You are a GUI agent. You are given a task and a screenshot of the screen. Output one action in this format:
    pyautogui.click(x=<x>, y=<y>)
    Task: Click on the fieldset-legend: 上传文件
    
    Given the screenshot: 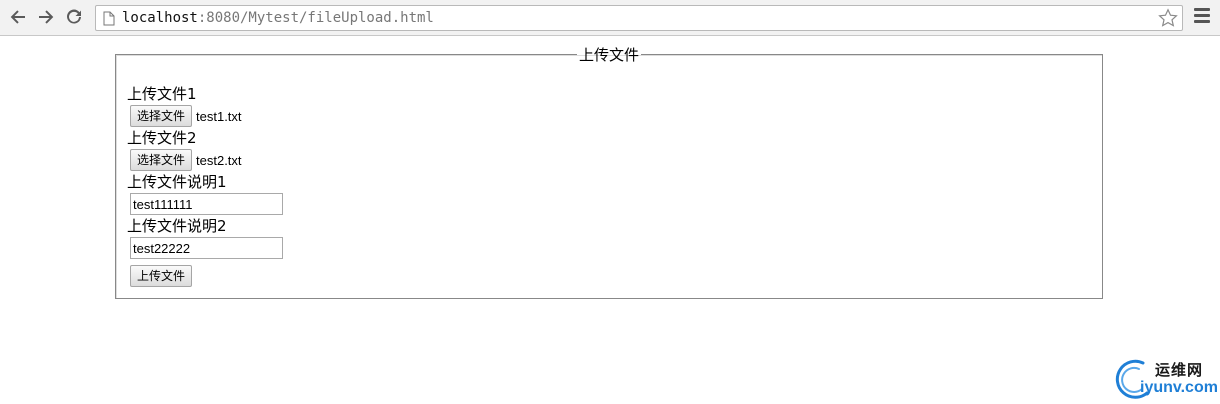 What is the action you would take?
    pyautogui.click(x=608, y=55)
    